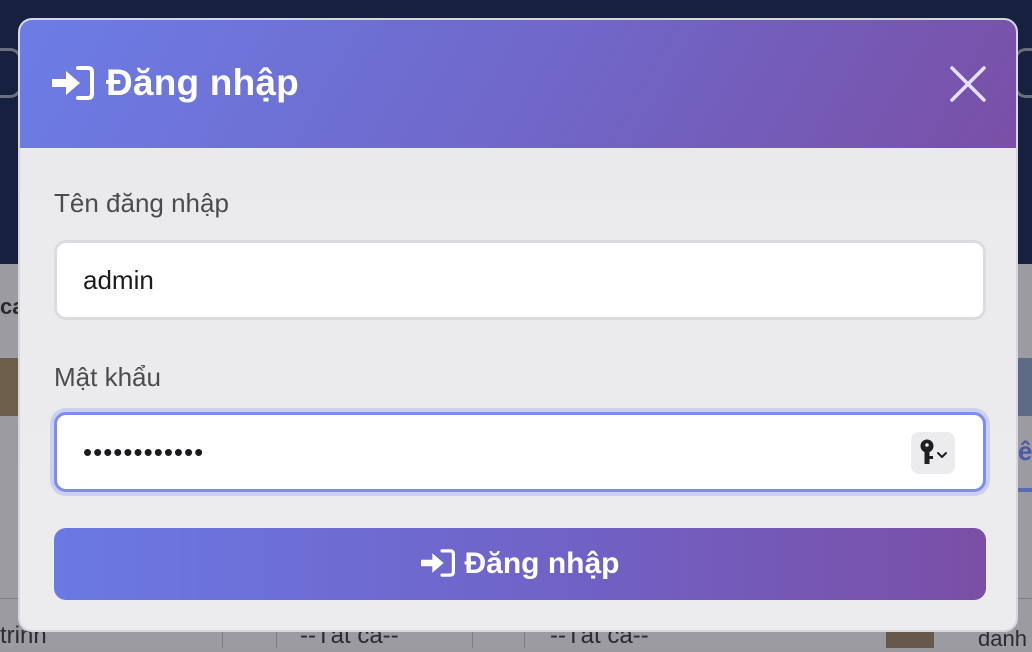  I want to click on modal-title: Đăng nhập, so click(202, 82).